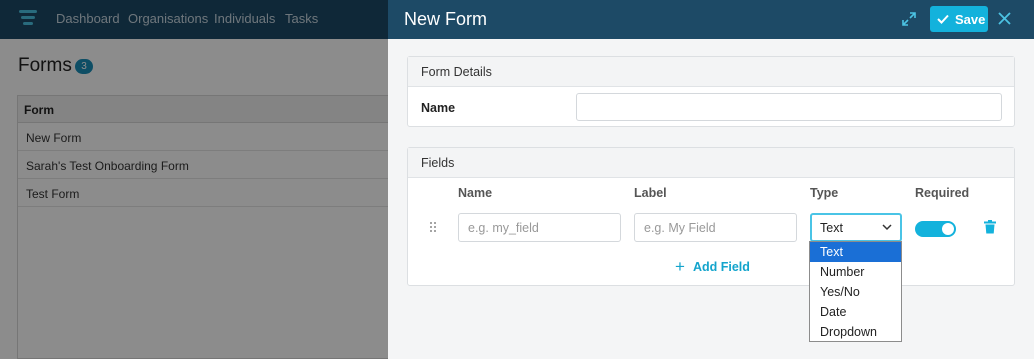 The width and height of the screenshot is (1034, 359). What do you see at coordinates (943, 19) in the screenshot?
I see `check-icon` at bounding box center [943, 19].